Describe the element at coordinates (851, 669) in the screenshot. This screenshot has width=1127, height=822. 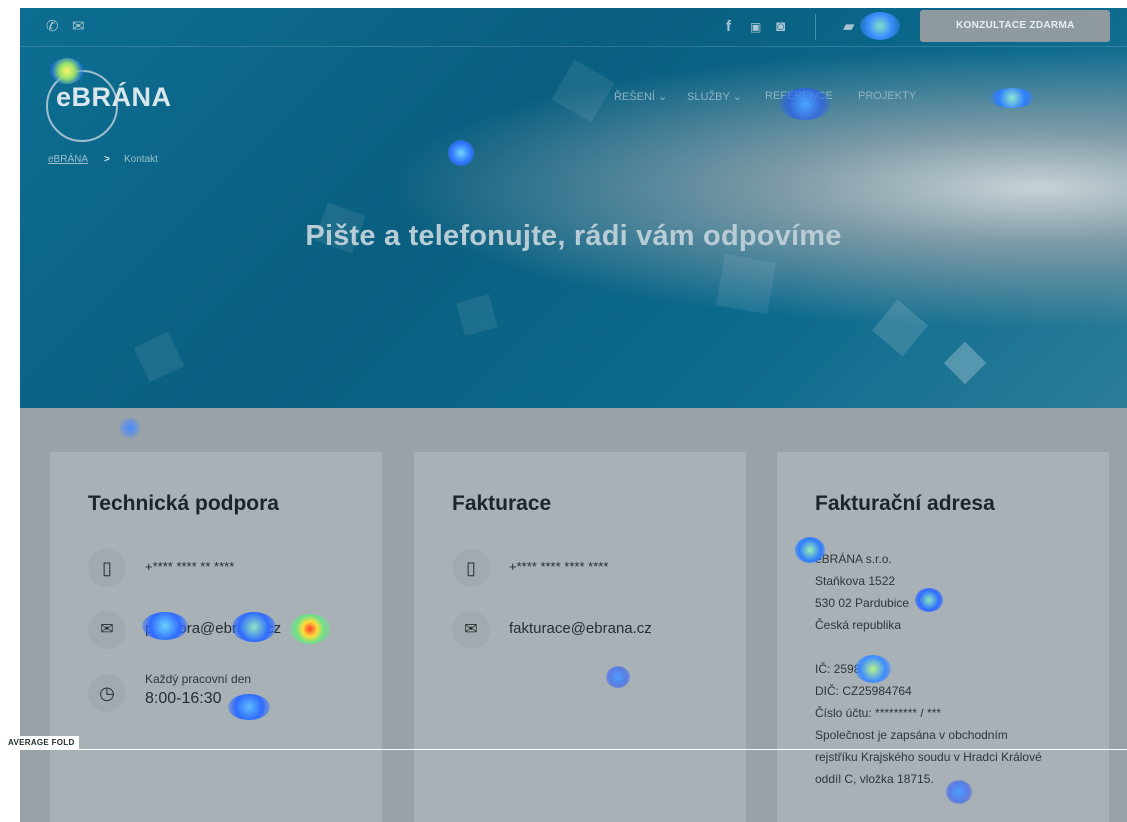
I see `address-line: IČ: 25984764` at that location.